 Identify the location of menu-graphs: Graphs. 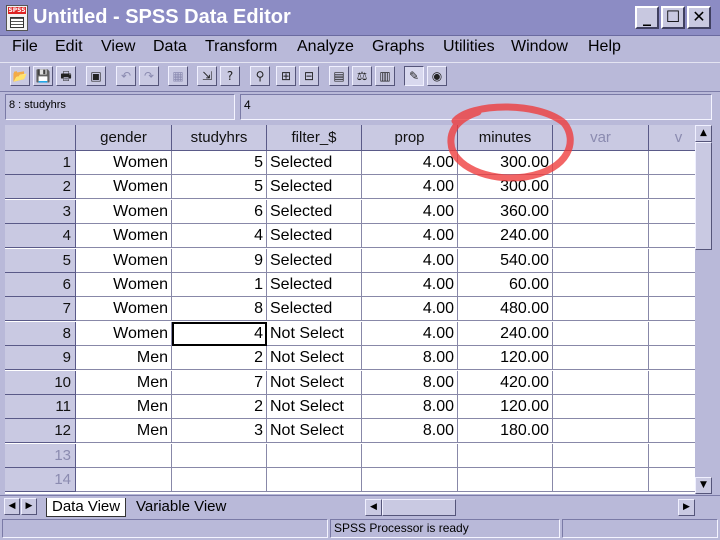
(398, 47).